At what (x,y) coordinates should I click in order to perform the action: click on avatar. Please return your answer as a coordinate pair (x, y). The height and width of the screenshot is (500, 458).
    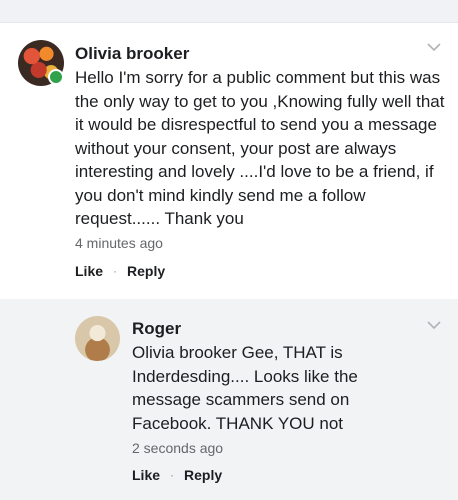
    Looking at the image, I should click on (97, 338).